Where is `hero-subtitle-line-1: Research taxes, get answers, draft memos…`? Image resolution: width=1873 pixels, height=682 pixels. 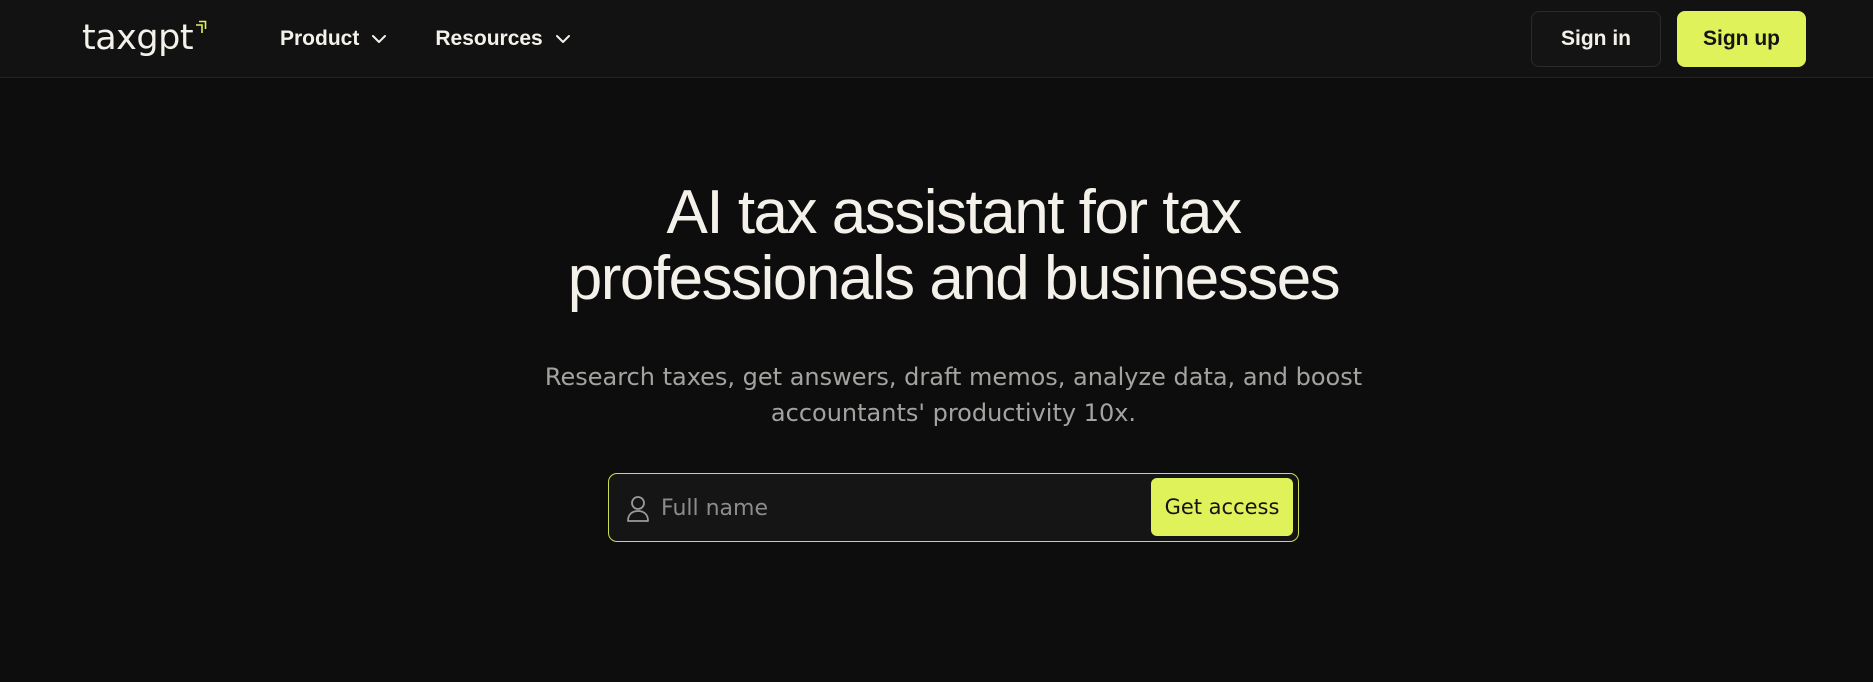
hero-subtitle-line-1: Research taxes, get answers, draft memos… is located at coordinates (953, 377).